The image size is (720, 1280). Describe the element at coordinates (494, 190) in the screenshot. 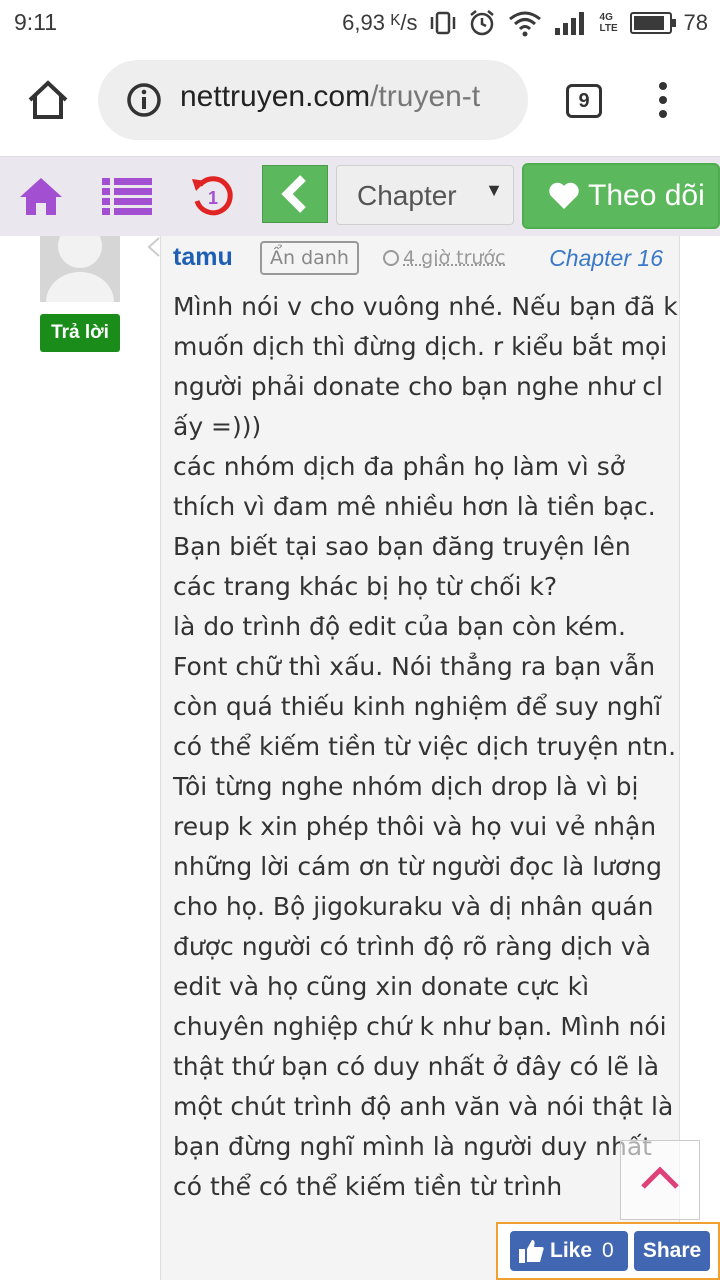

I see `caret-down-icon: ▼` at that location.